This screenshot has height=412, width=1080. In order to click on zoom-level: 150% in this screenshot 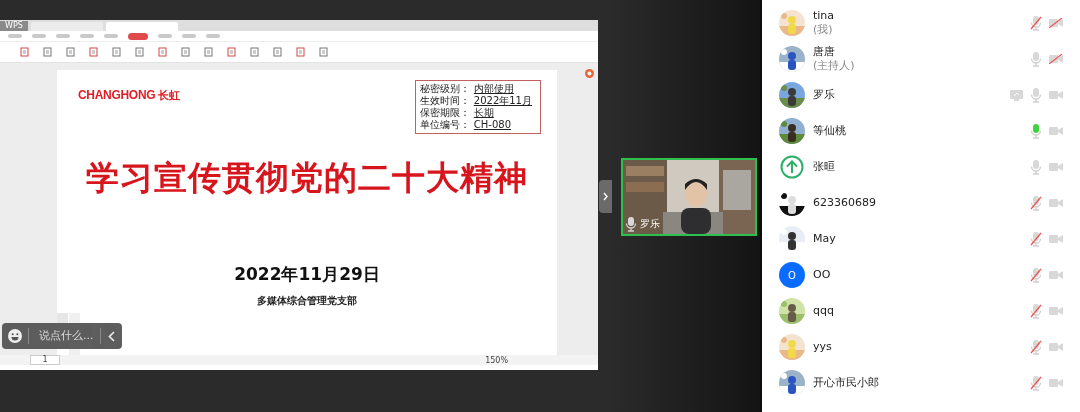, I will do `click(496, 360)`.